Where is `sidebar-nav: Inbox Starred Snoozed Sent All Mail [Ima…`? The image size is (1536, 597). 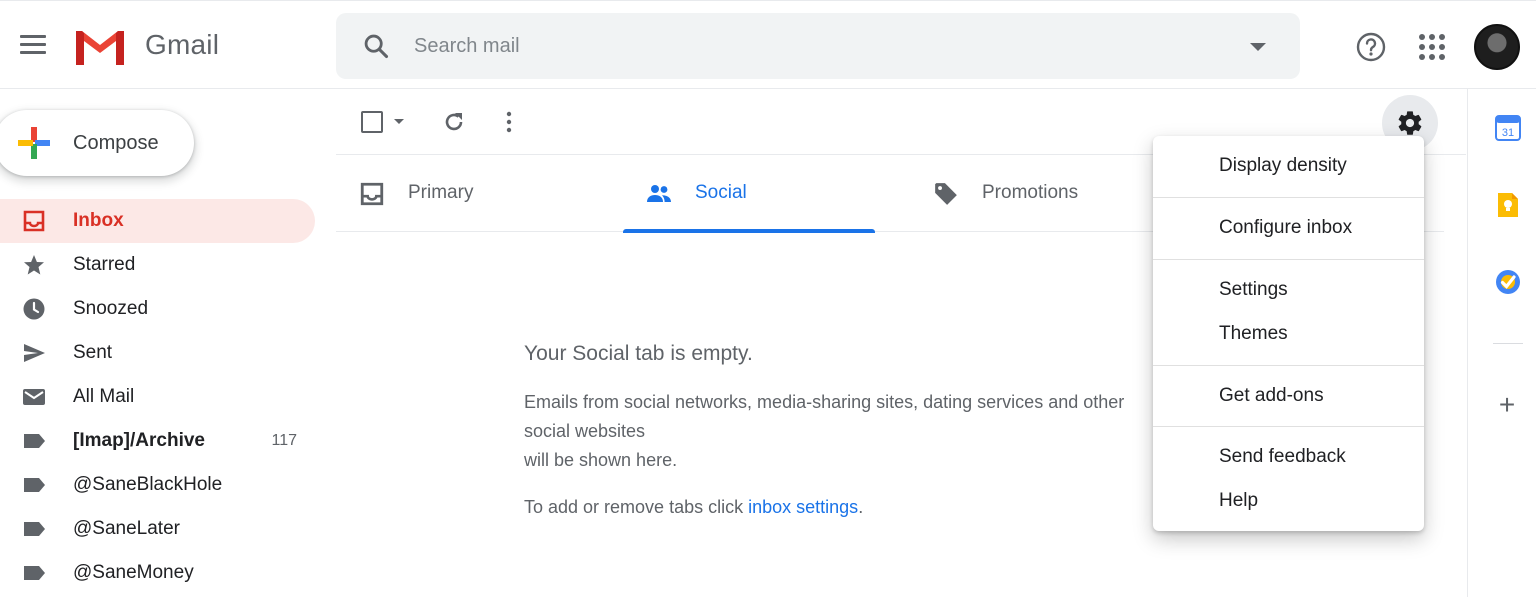
sidebar-nav: Inbox Starred Snoozed Sent All Mail [Ima… is located at coordinates (160, 397).